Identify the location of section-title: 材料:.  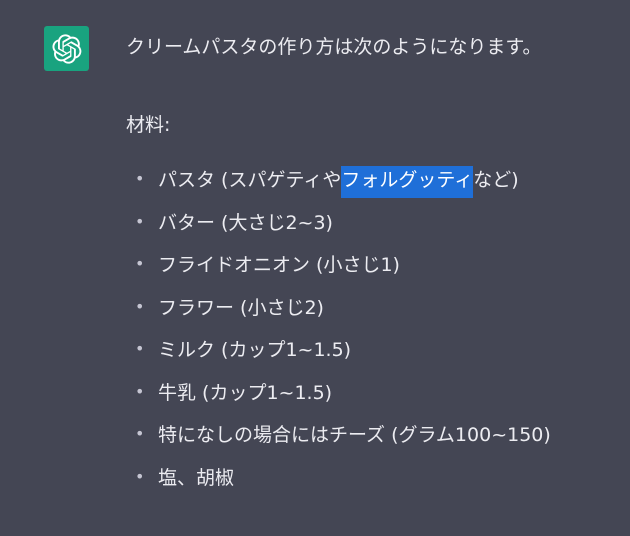
(148, 125).